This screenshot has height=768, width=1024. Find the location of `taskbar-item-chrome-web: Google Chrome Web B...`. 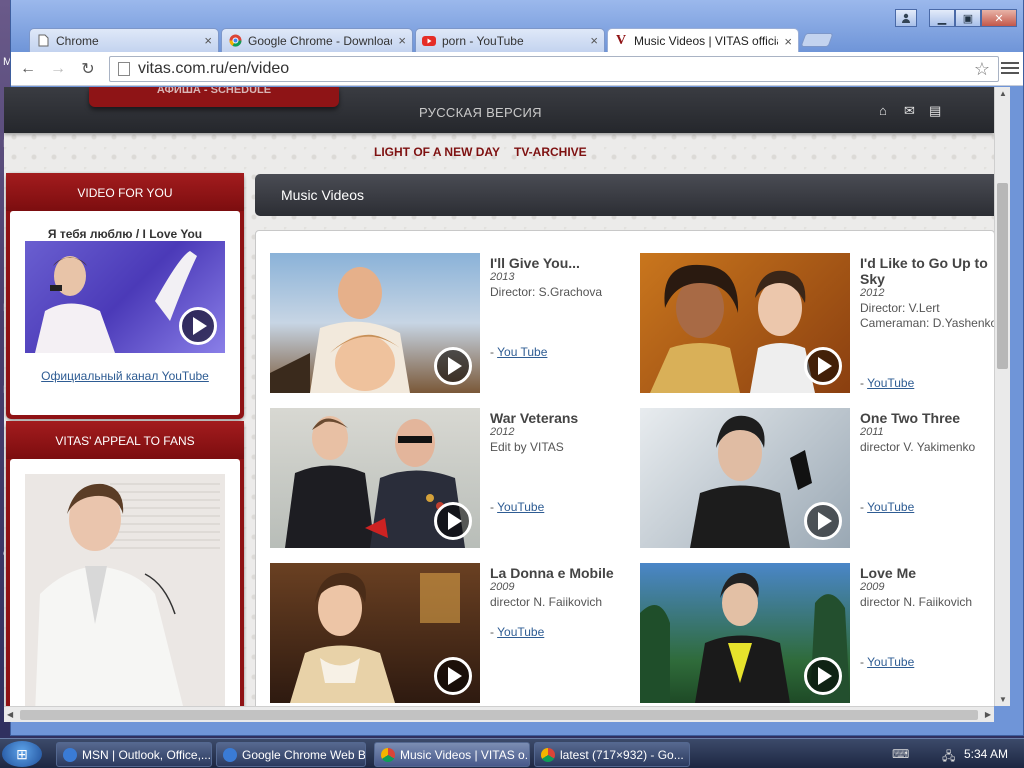

taskbar-item-chrome-web: Google Chrome Web B... is located at coordinates (291, 754).